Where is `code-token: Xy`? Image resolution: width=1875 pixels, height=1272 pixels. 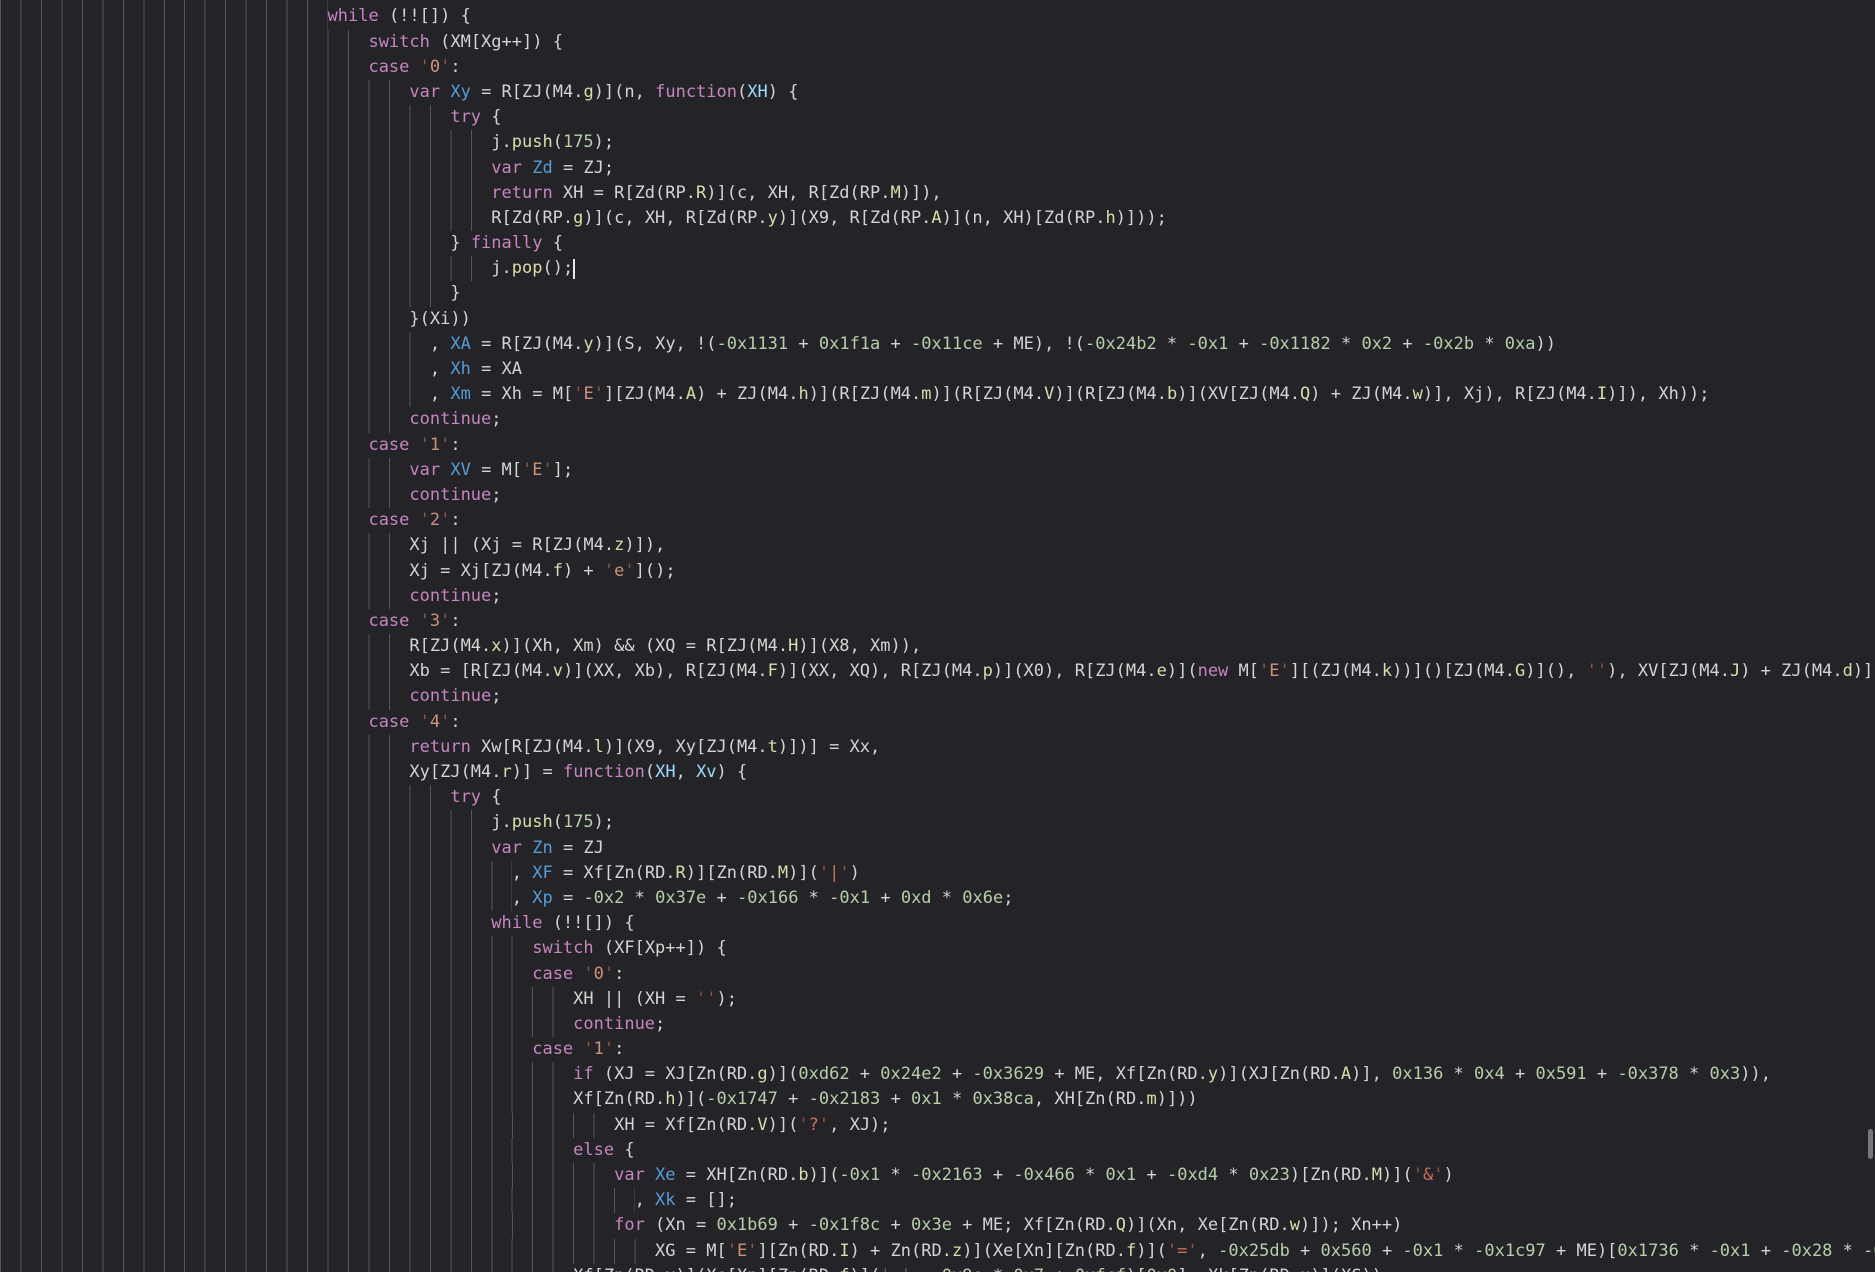
code-token: Xy is located at coordinates (460, 91).